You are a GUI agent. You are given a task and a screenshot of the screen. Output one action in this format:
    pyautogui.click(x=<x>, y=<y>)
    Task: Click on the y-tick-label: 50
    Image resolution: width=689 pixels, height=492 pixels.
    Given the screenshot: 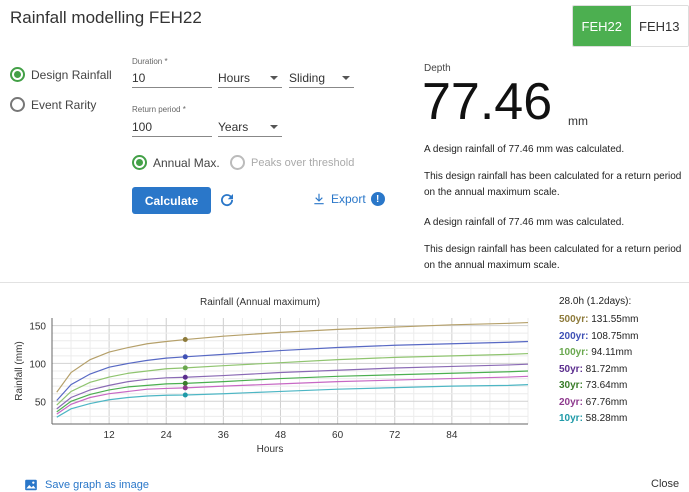 What is the action you would take?
    pyautogui.click(x=41, y=402)
    